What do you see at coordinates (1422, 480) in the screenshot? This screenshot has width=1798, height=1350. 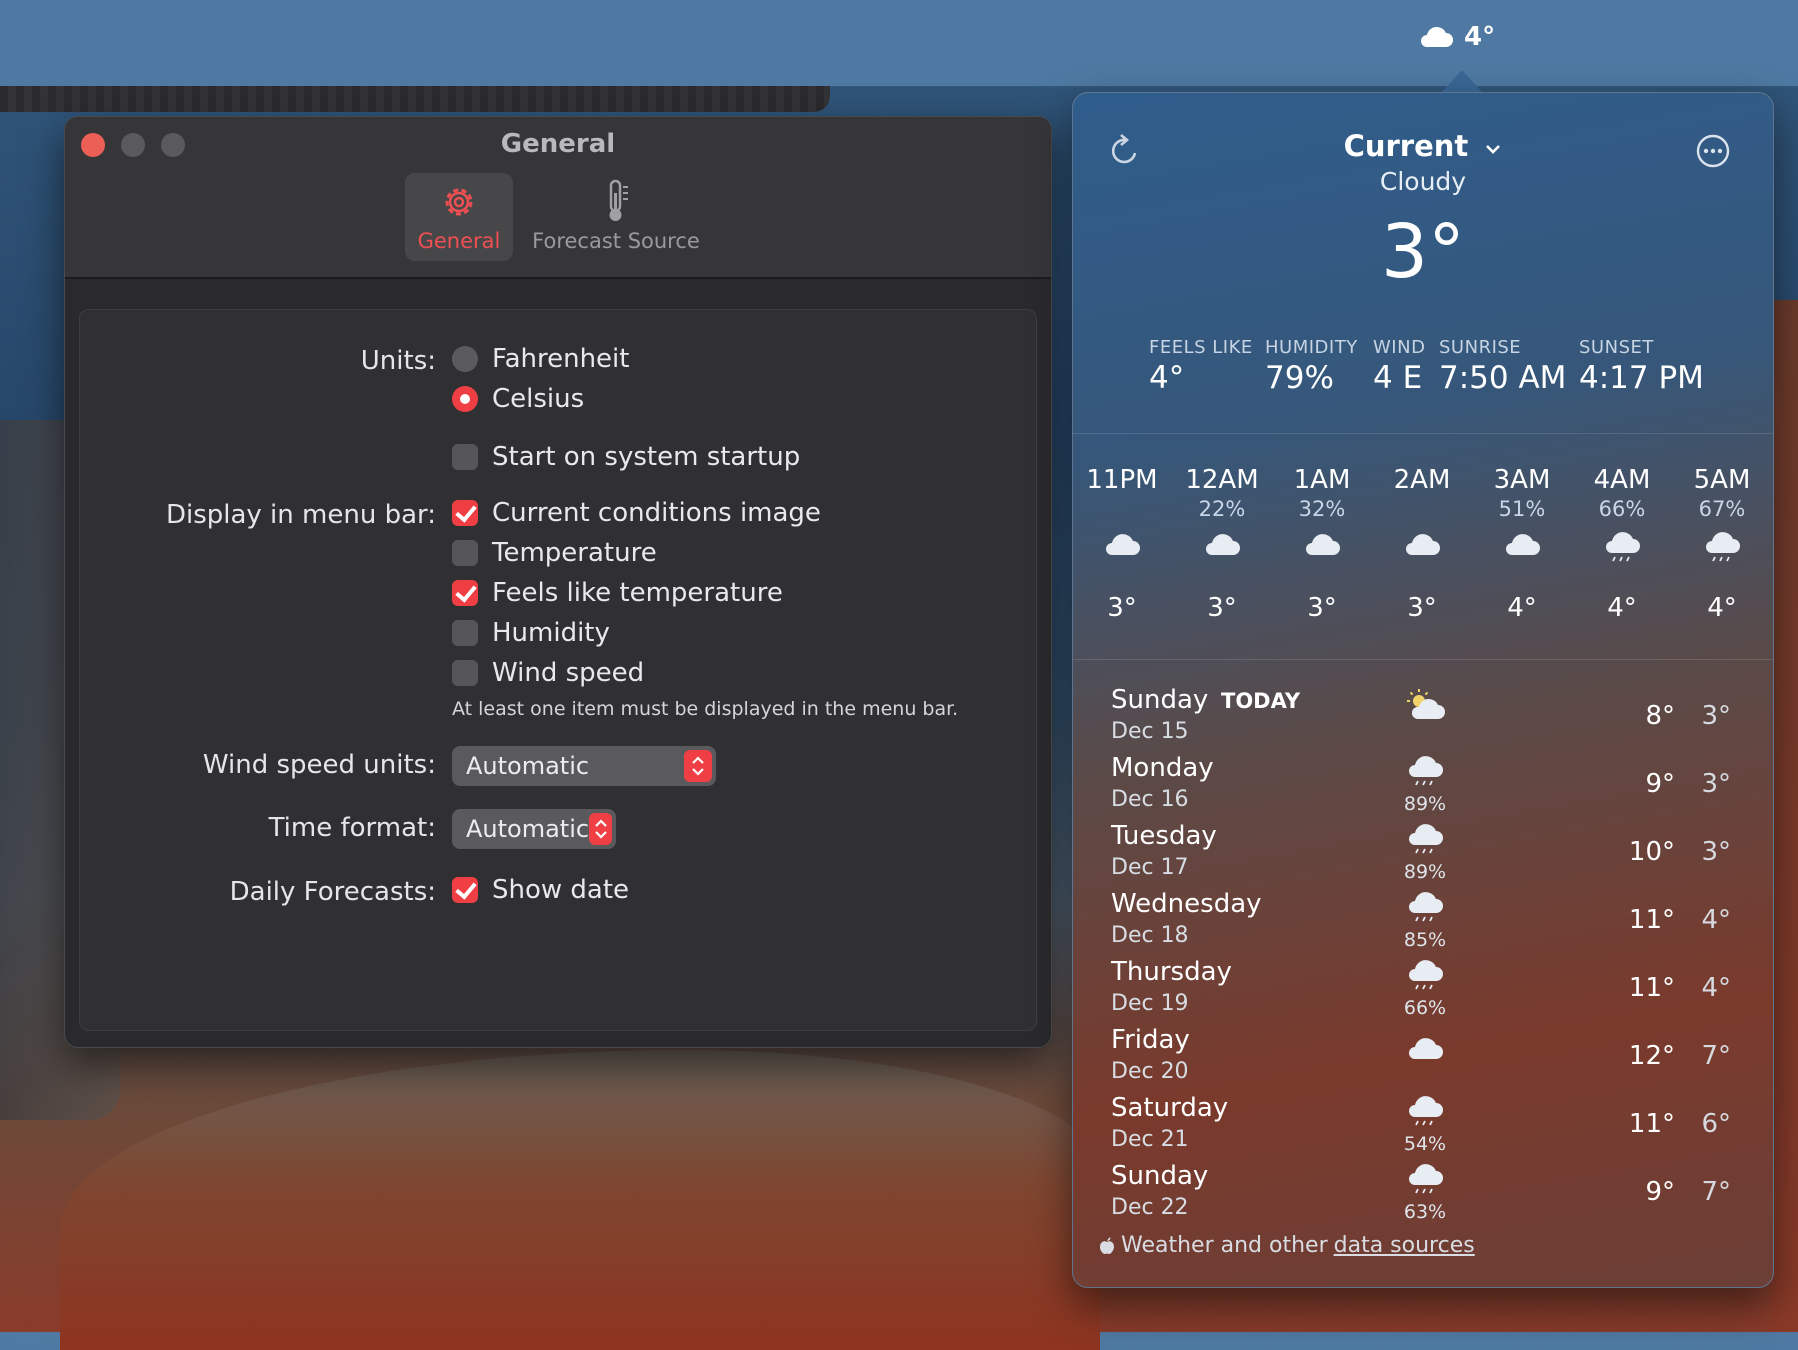 I see `hour-time: 2AM` at bounding box center [1422, 480].